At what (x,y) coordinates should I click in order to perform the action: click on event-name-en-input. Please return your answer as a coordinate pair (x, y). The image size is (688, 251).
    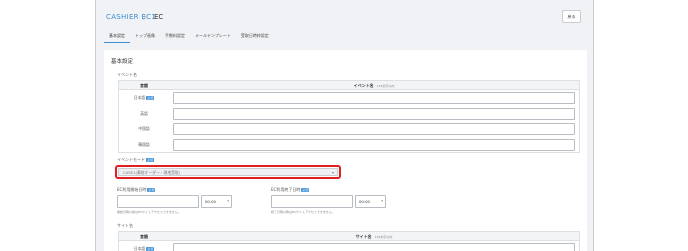
    Looking at the image, I should click on (374, 113).